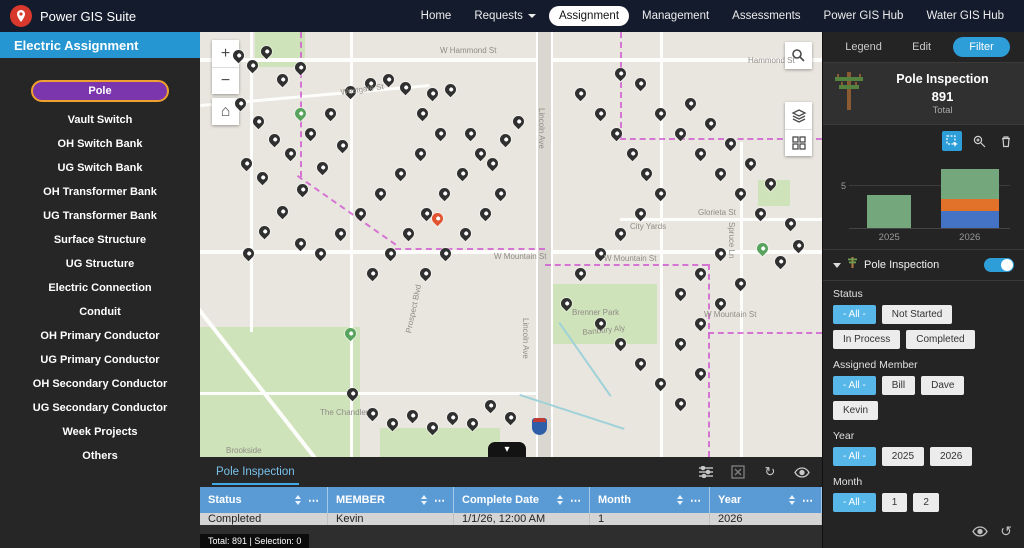 This screenshot has height=548, width=1024. What do you see at coordinates (979, 141) in the screenshot?
I see `zoom-to-selection-button` at bounding box center [979, 141].